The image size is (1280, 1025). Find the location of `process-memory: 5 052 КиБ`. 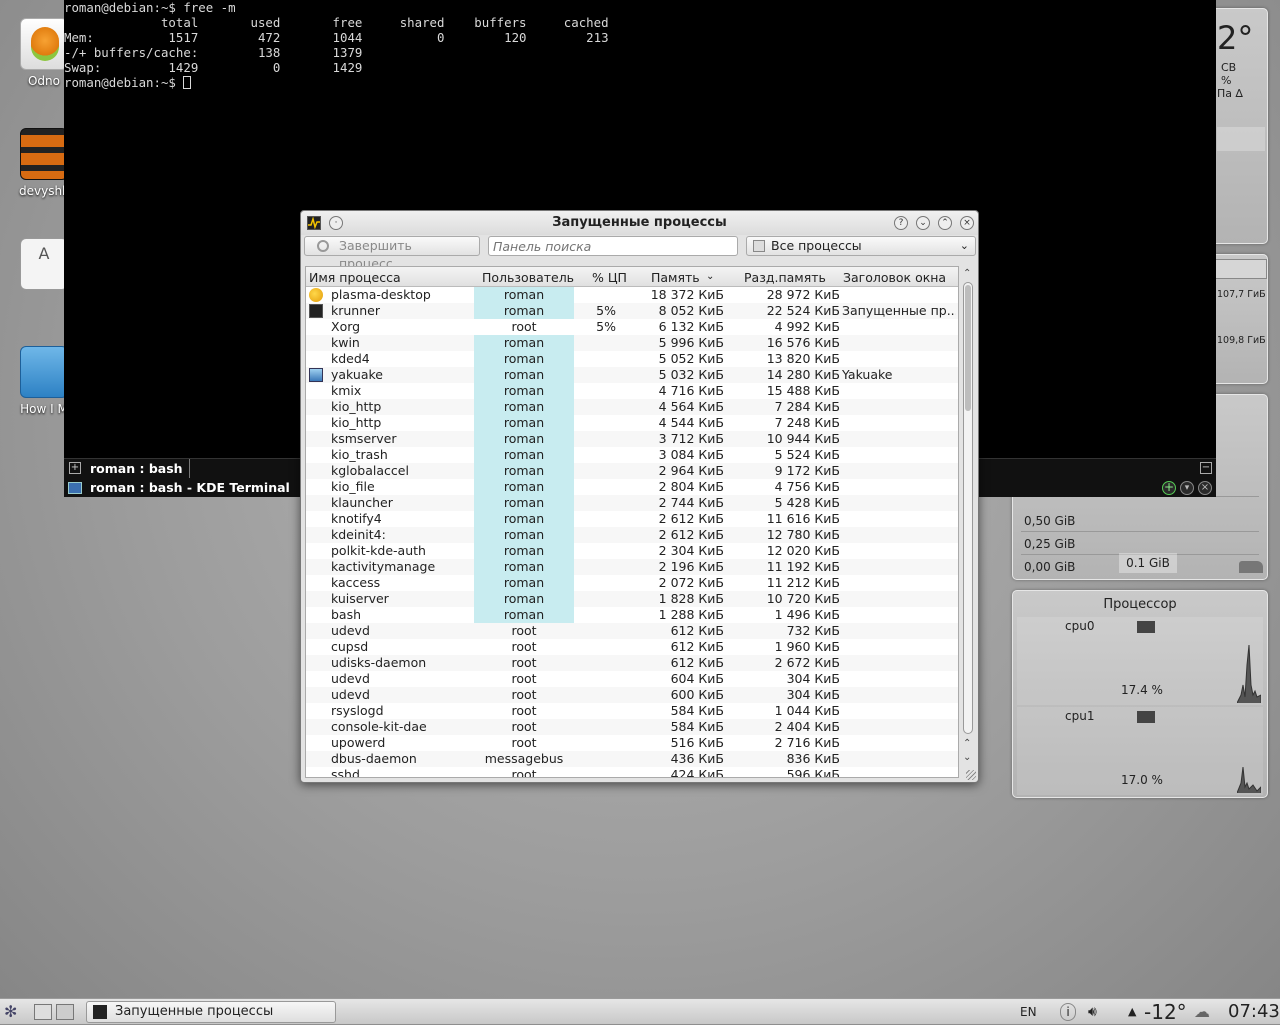

process-memory: 5 052 КиБ is located at coordinates (691, 358).